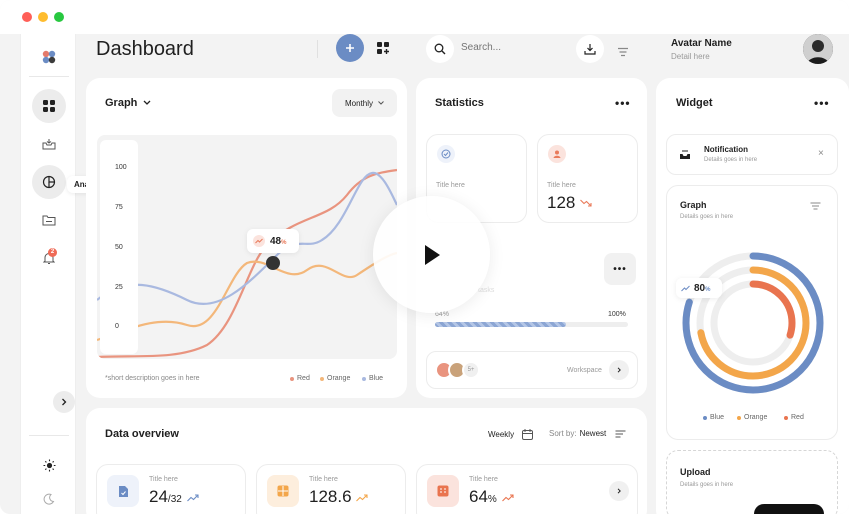 Image resolution: width=849 pixels, height=514 pixels. What do you see at coordinates (443, 491) in the screenshot?
I see `report-icon` at bounding box center [443, 491].